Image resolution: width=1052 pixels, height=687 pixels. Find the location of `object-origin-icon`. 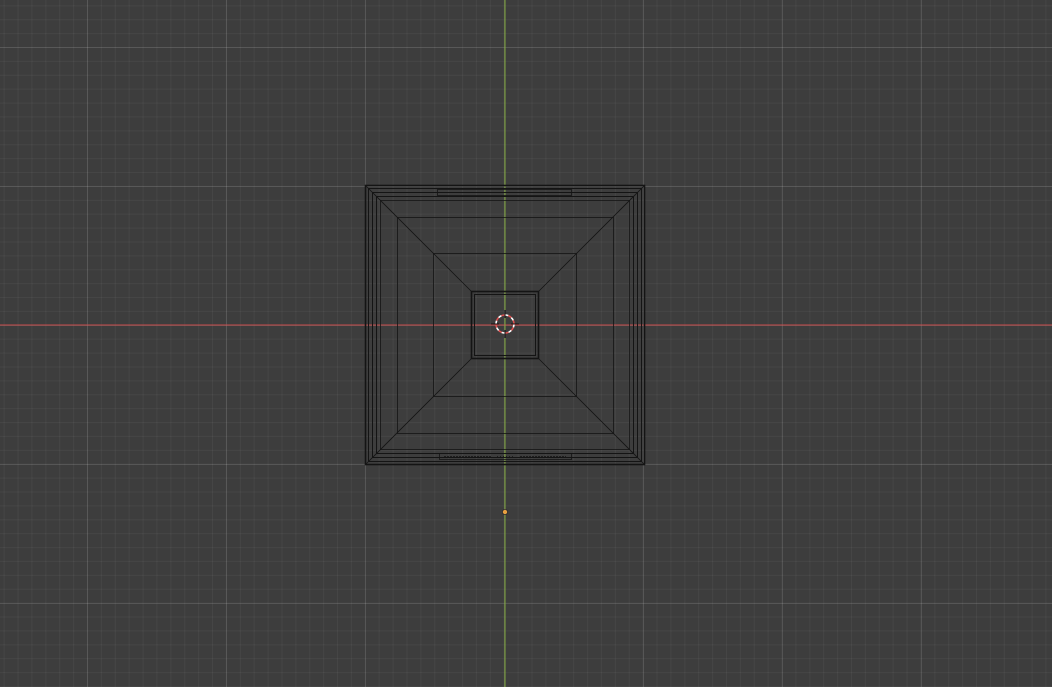

object-origin-icon is located at coordinates (504, 511).